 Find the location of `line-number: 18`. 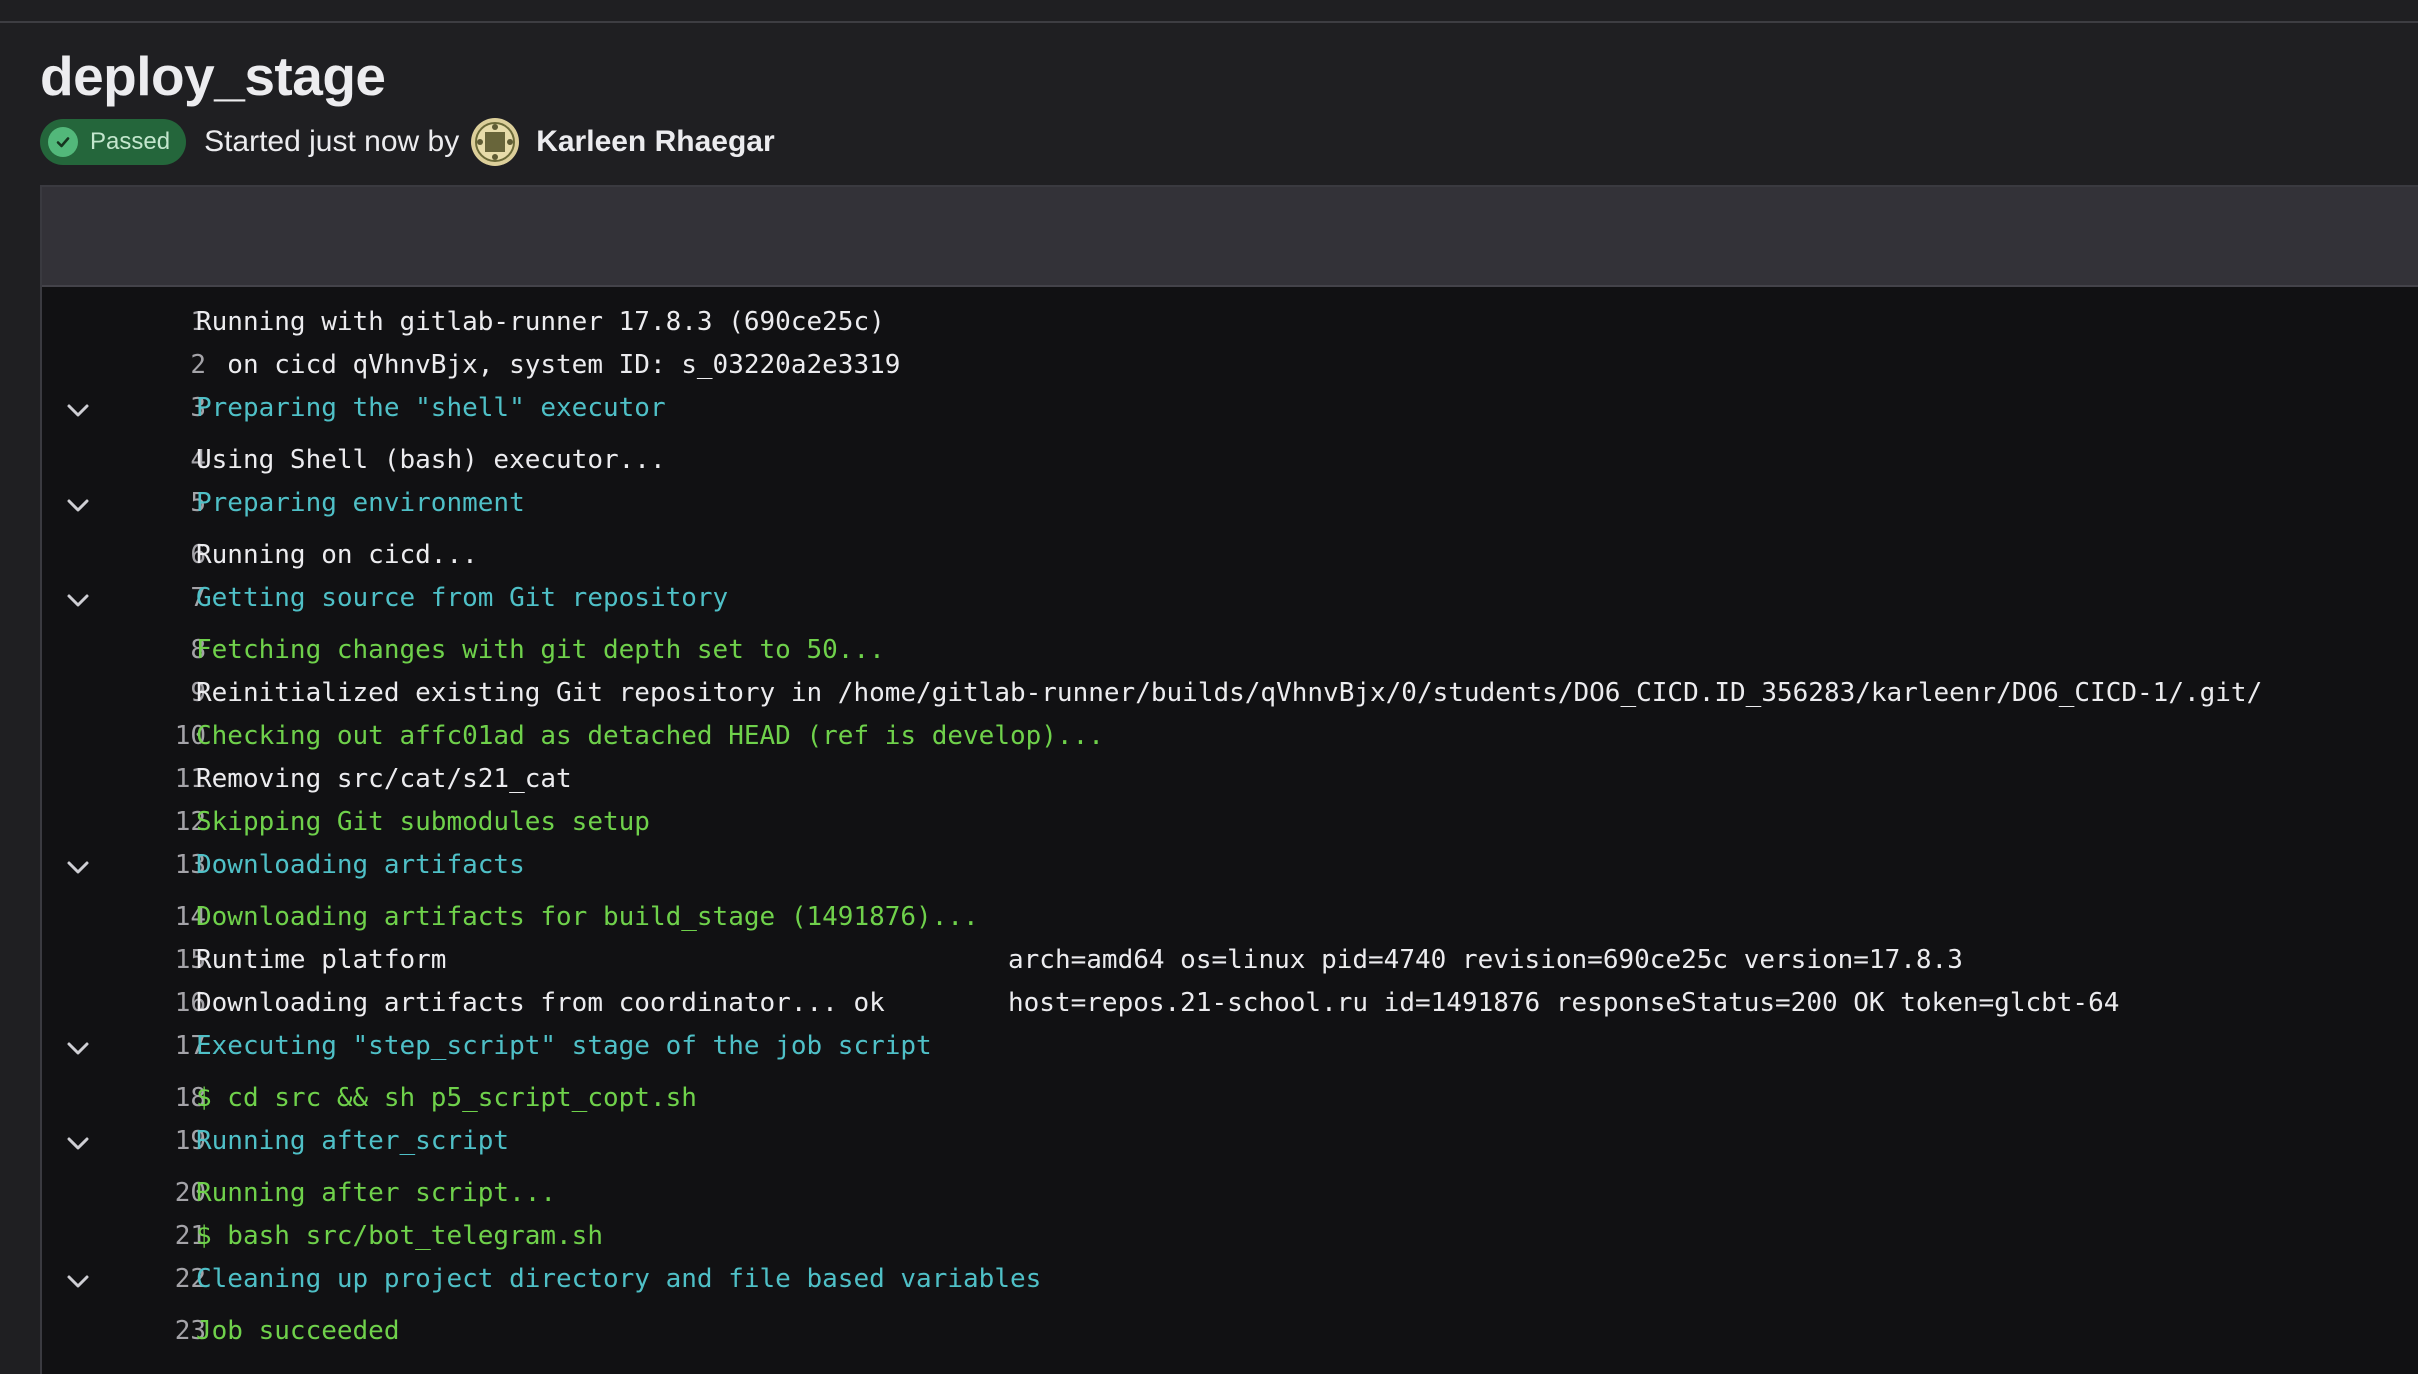

line-number: 18 is located at coordinates (164, 1098).